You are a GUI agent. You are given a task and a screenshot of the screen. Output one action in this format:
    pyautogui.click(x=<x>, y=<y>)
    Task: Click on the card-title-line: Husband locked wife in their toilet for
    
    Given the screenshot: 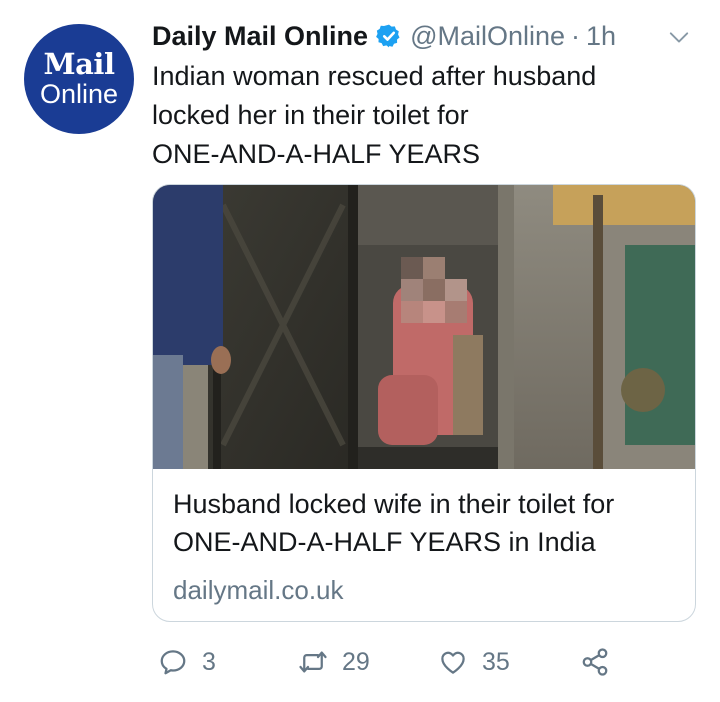 What is the action you would take?
    pyautogui.click(x=394, y=504)
    